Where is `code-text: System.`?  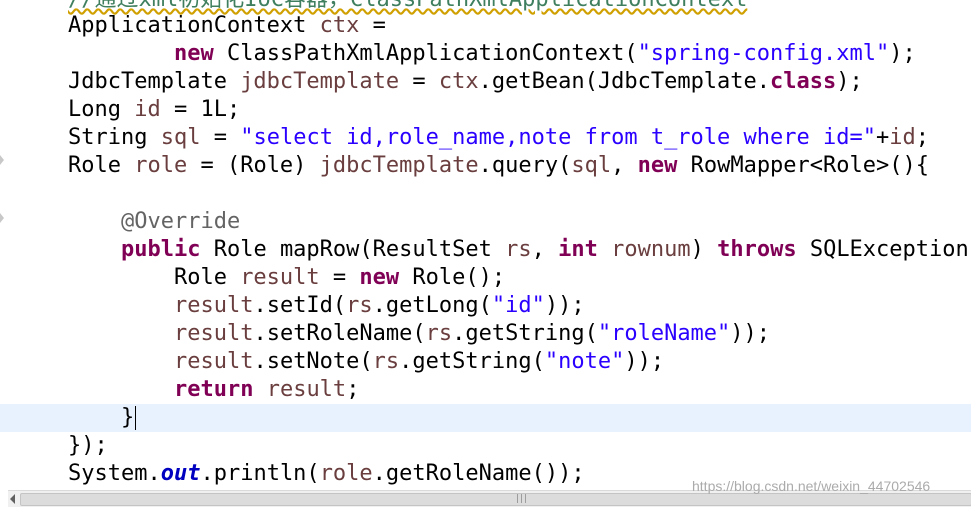 code-text: System. is located at coordinates (114, 473).